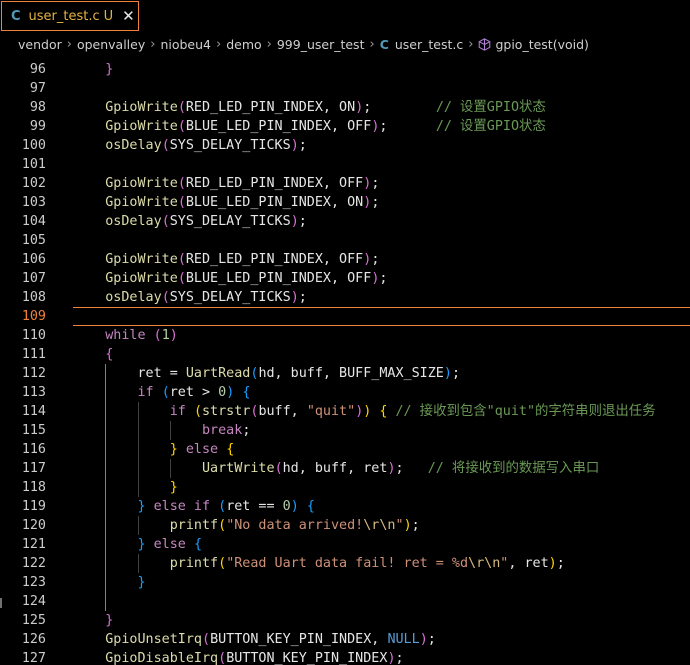 The height and width of the screenshot is (665, 690). I want to click on code-token: {, so click(310, 506).